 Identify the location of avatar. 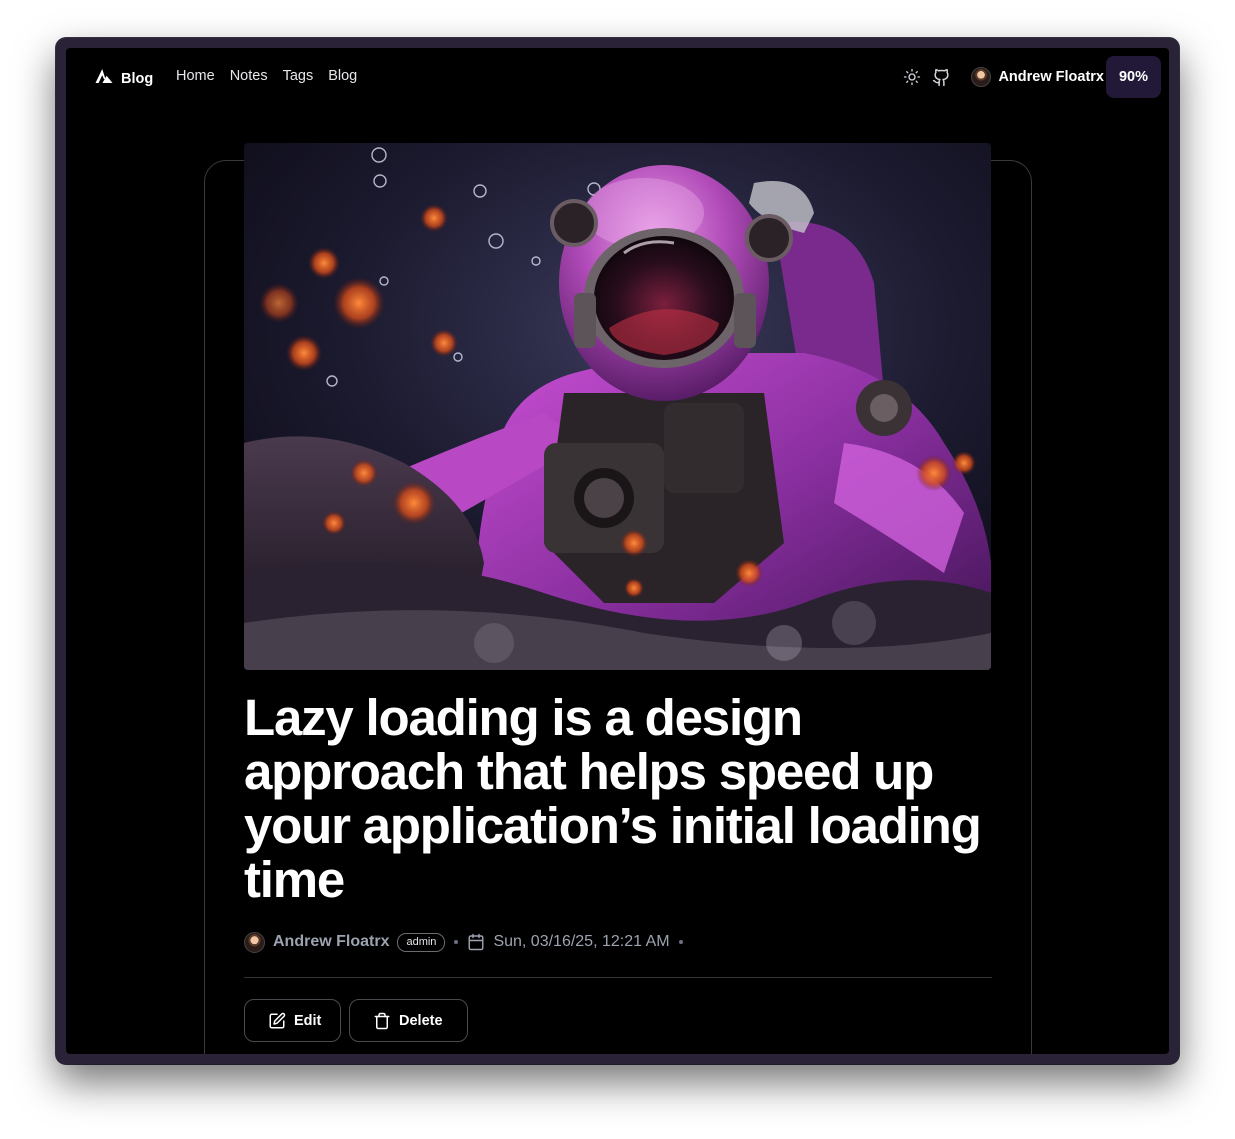
(981, 77).